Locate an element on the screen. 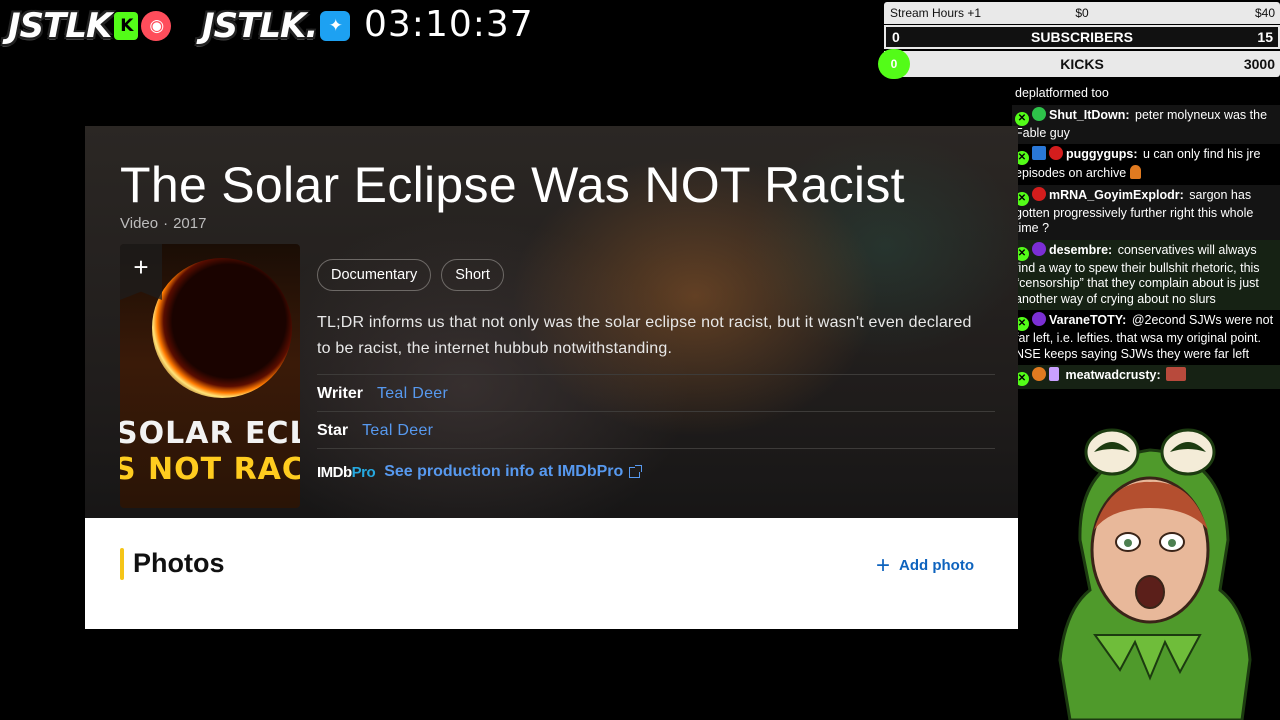 The image size is (1280, 720). goal-current: $0 is located at coordinates (1082, 13).